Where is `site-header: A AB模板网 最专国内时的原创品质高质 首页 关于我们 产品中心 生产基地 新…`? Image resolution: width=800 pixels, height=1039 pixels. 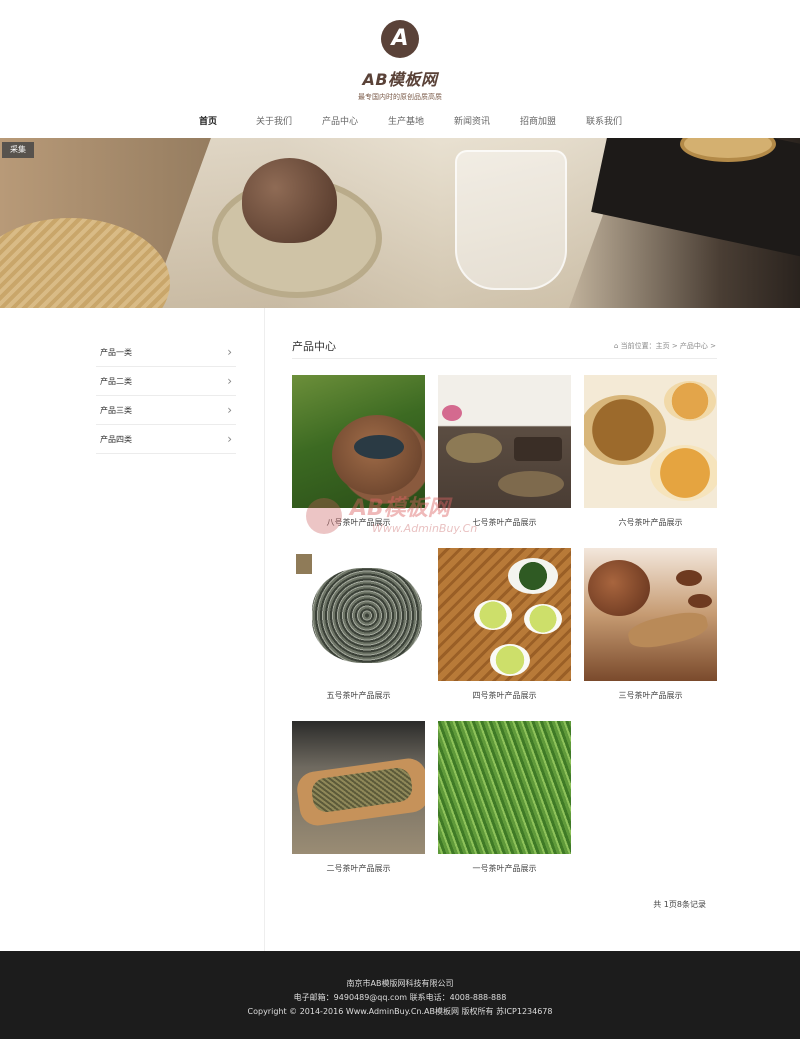
site-header: A AB模板网 最专国内时的原创品质高质 首页 关于我们 产品中心 生产基地 新… is located at coordinates (400, 69).